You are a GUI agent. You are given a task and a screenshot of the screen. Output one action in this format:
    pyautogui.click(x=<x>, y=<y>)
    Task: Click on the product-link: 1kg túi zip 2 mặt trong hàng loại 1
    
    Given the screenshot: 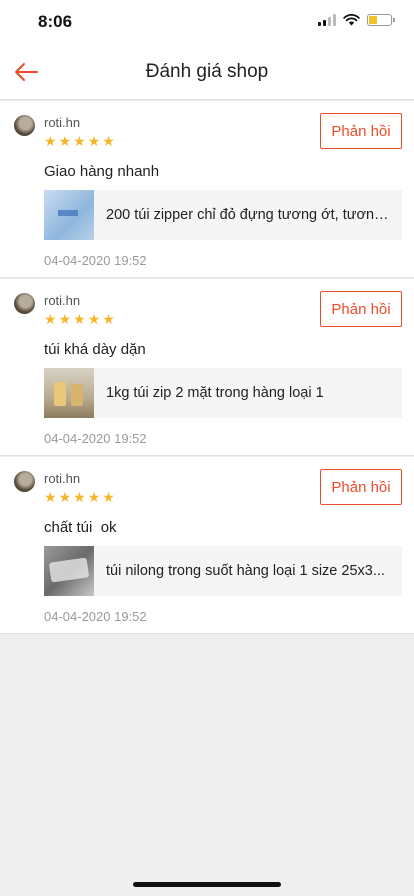 What is the action you would take?
    pyautogui.click(x=223, y=393)
    